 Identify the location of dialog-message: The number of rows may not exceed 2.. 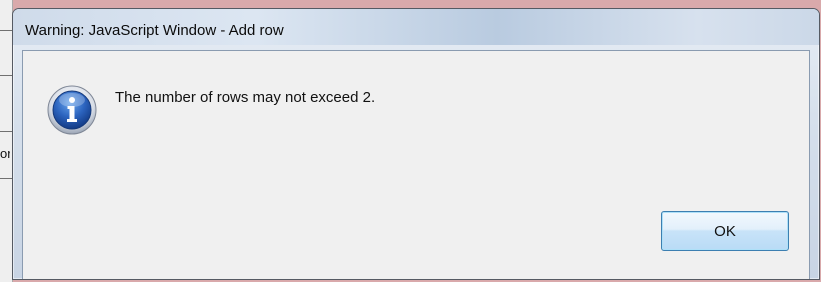
(245, 97).